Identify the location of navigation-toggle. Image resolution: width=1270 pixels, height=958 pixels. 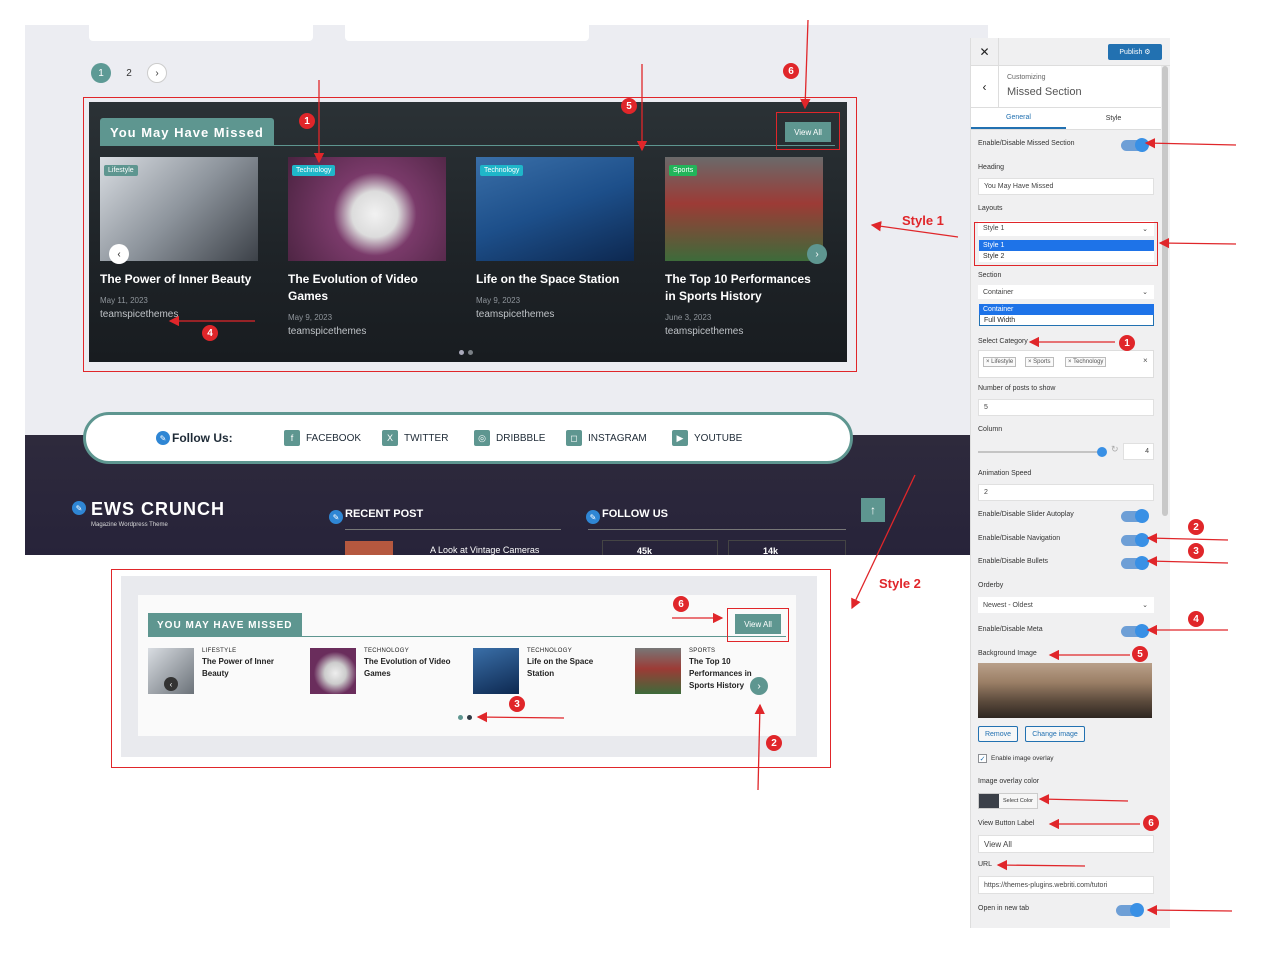
(1135, 540).